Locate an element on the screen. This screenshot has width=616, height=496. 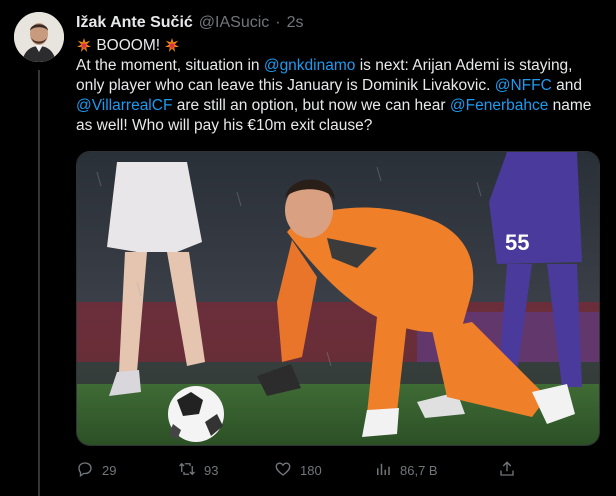
action-bar: 29 93 180 86,7 B is located at coordinates (341, 470).